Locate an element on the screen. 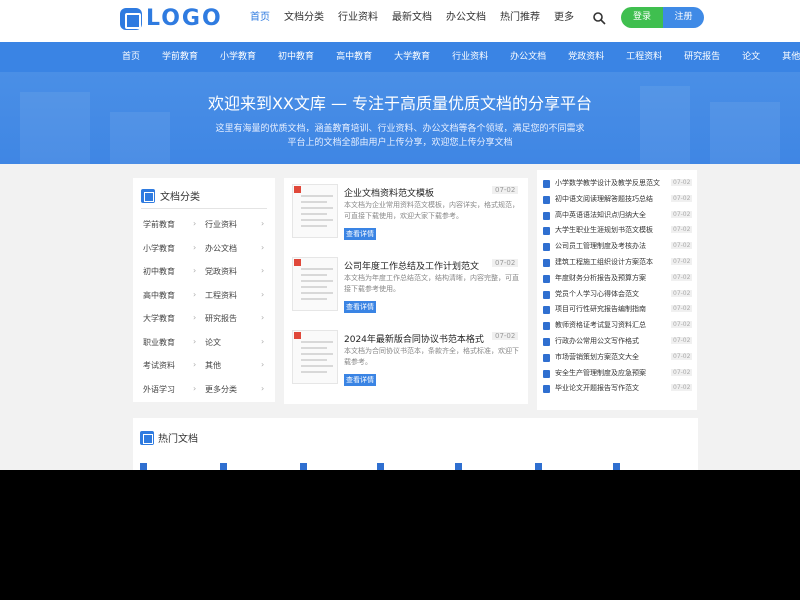  list-item: 高中英语语法知识点归纳大全 07-02 is located at coordinates (619, 216).